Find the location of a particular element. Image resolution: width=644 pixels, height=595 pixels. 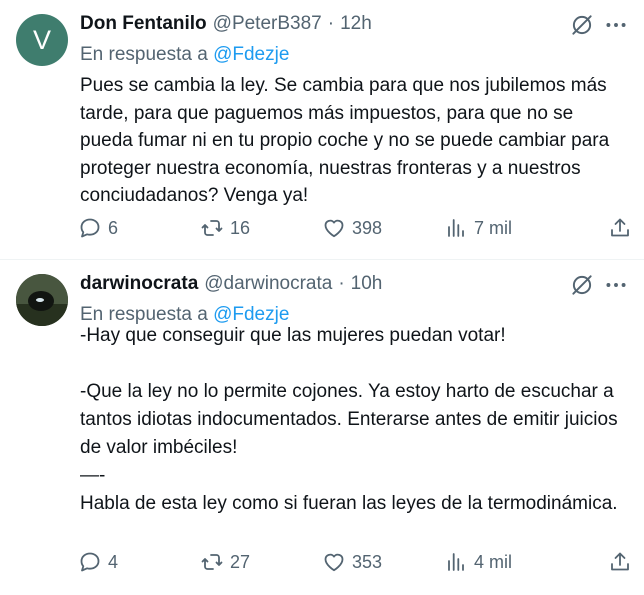

tweet-header: Don Fentanilo @PeterB387 · 12h is located at coordinates (226, 24).